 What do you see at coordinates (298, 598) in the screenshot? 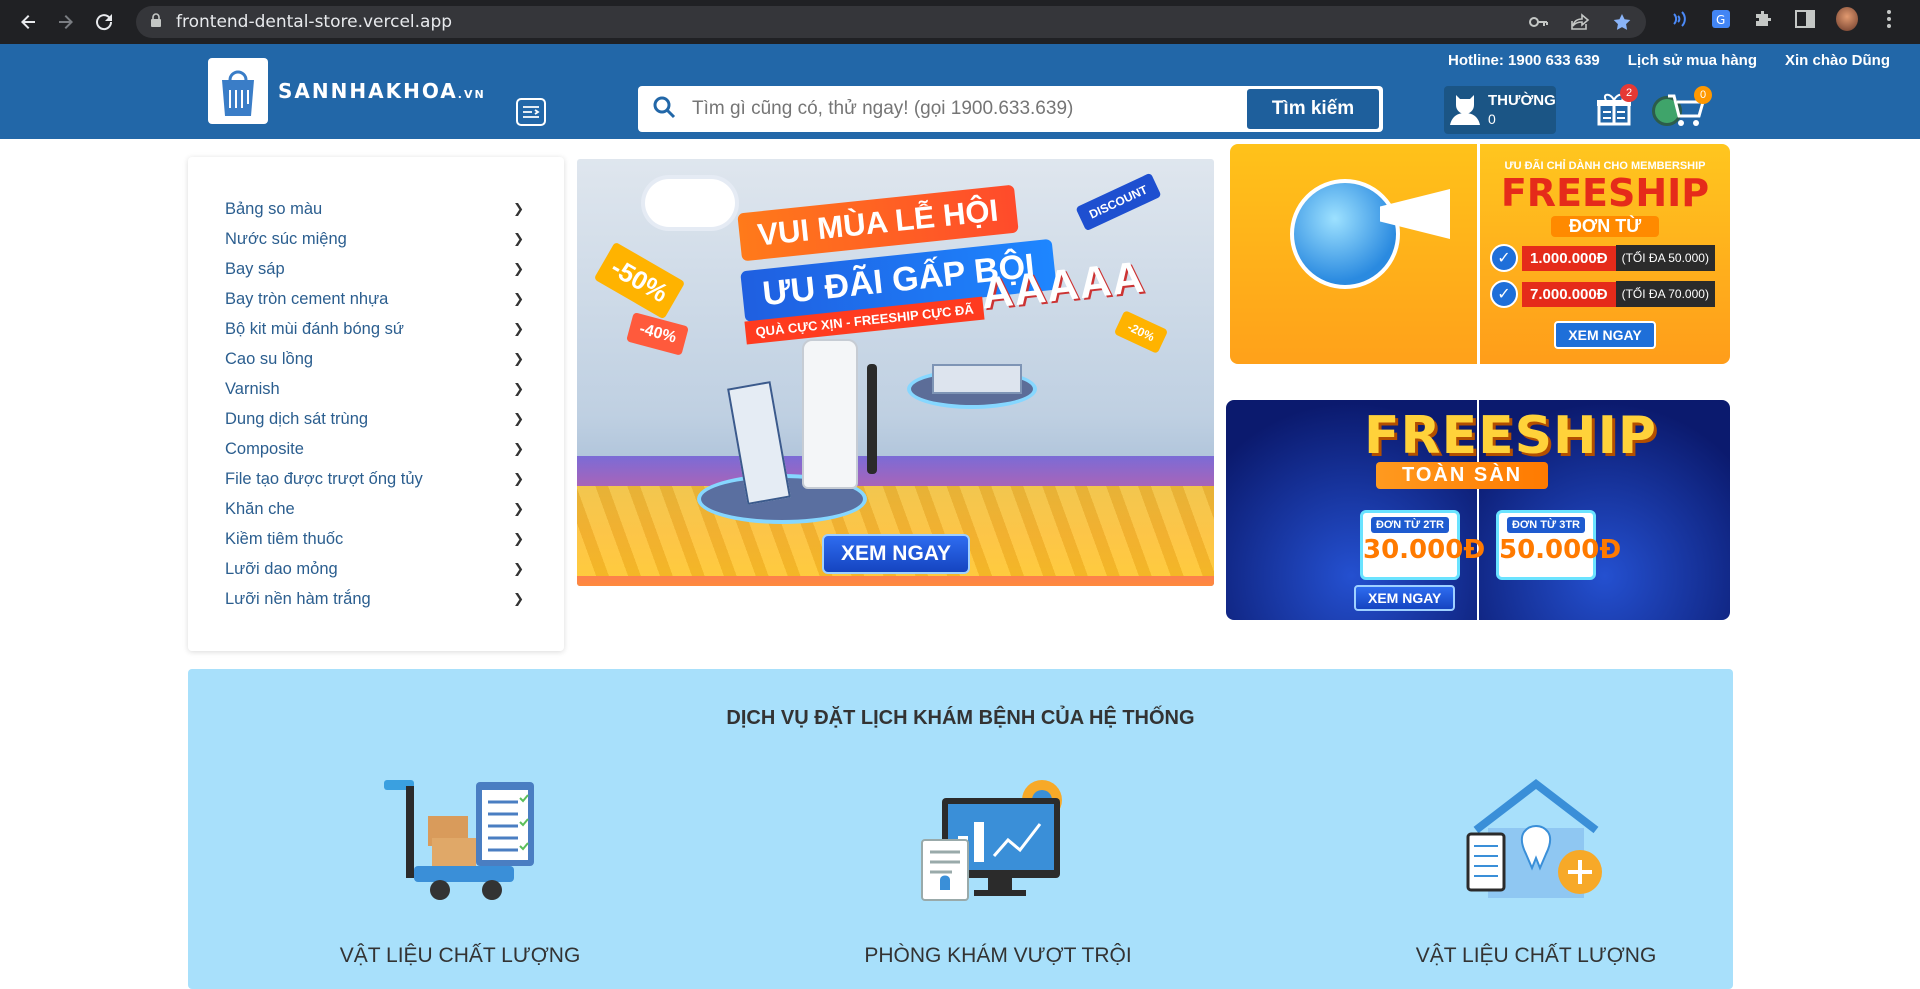
I see `category-label: Lưỡi nền hàm trắng` at bounding box center [298, 598].